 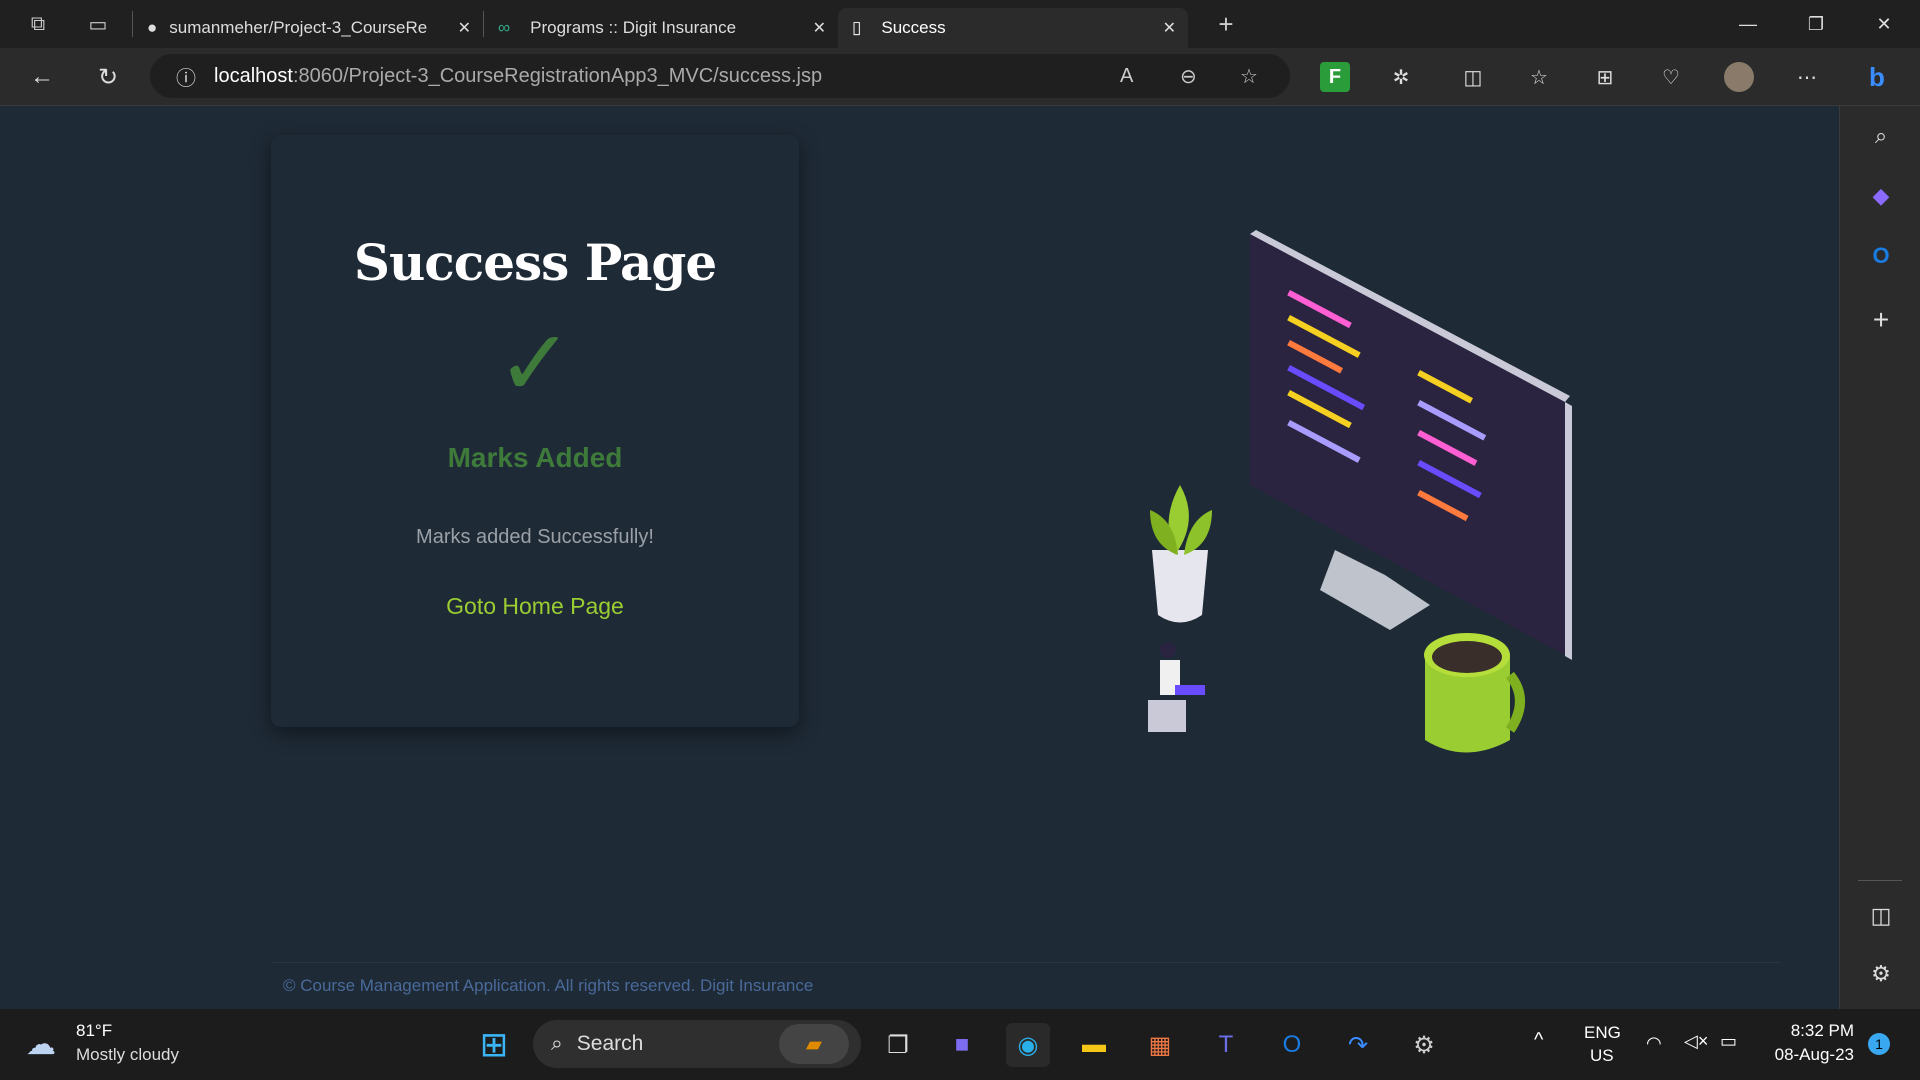 I want to click on hide-sidebar-icon: ◫, so click(x=1881, y=916).